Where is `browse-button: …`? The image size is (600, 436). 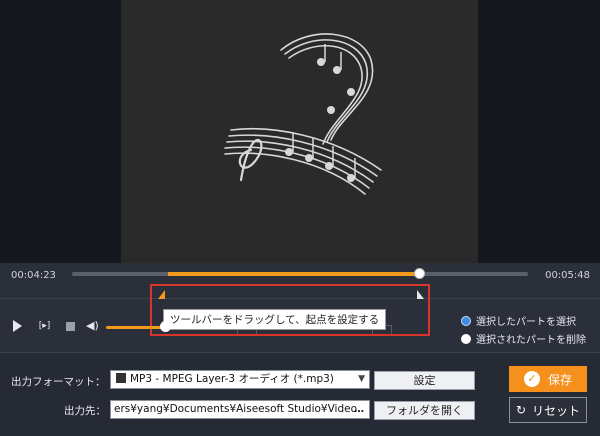 browse-button: … is located at coordinates (359, 409).